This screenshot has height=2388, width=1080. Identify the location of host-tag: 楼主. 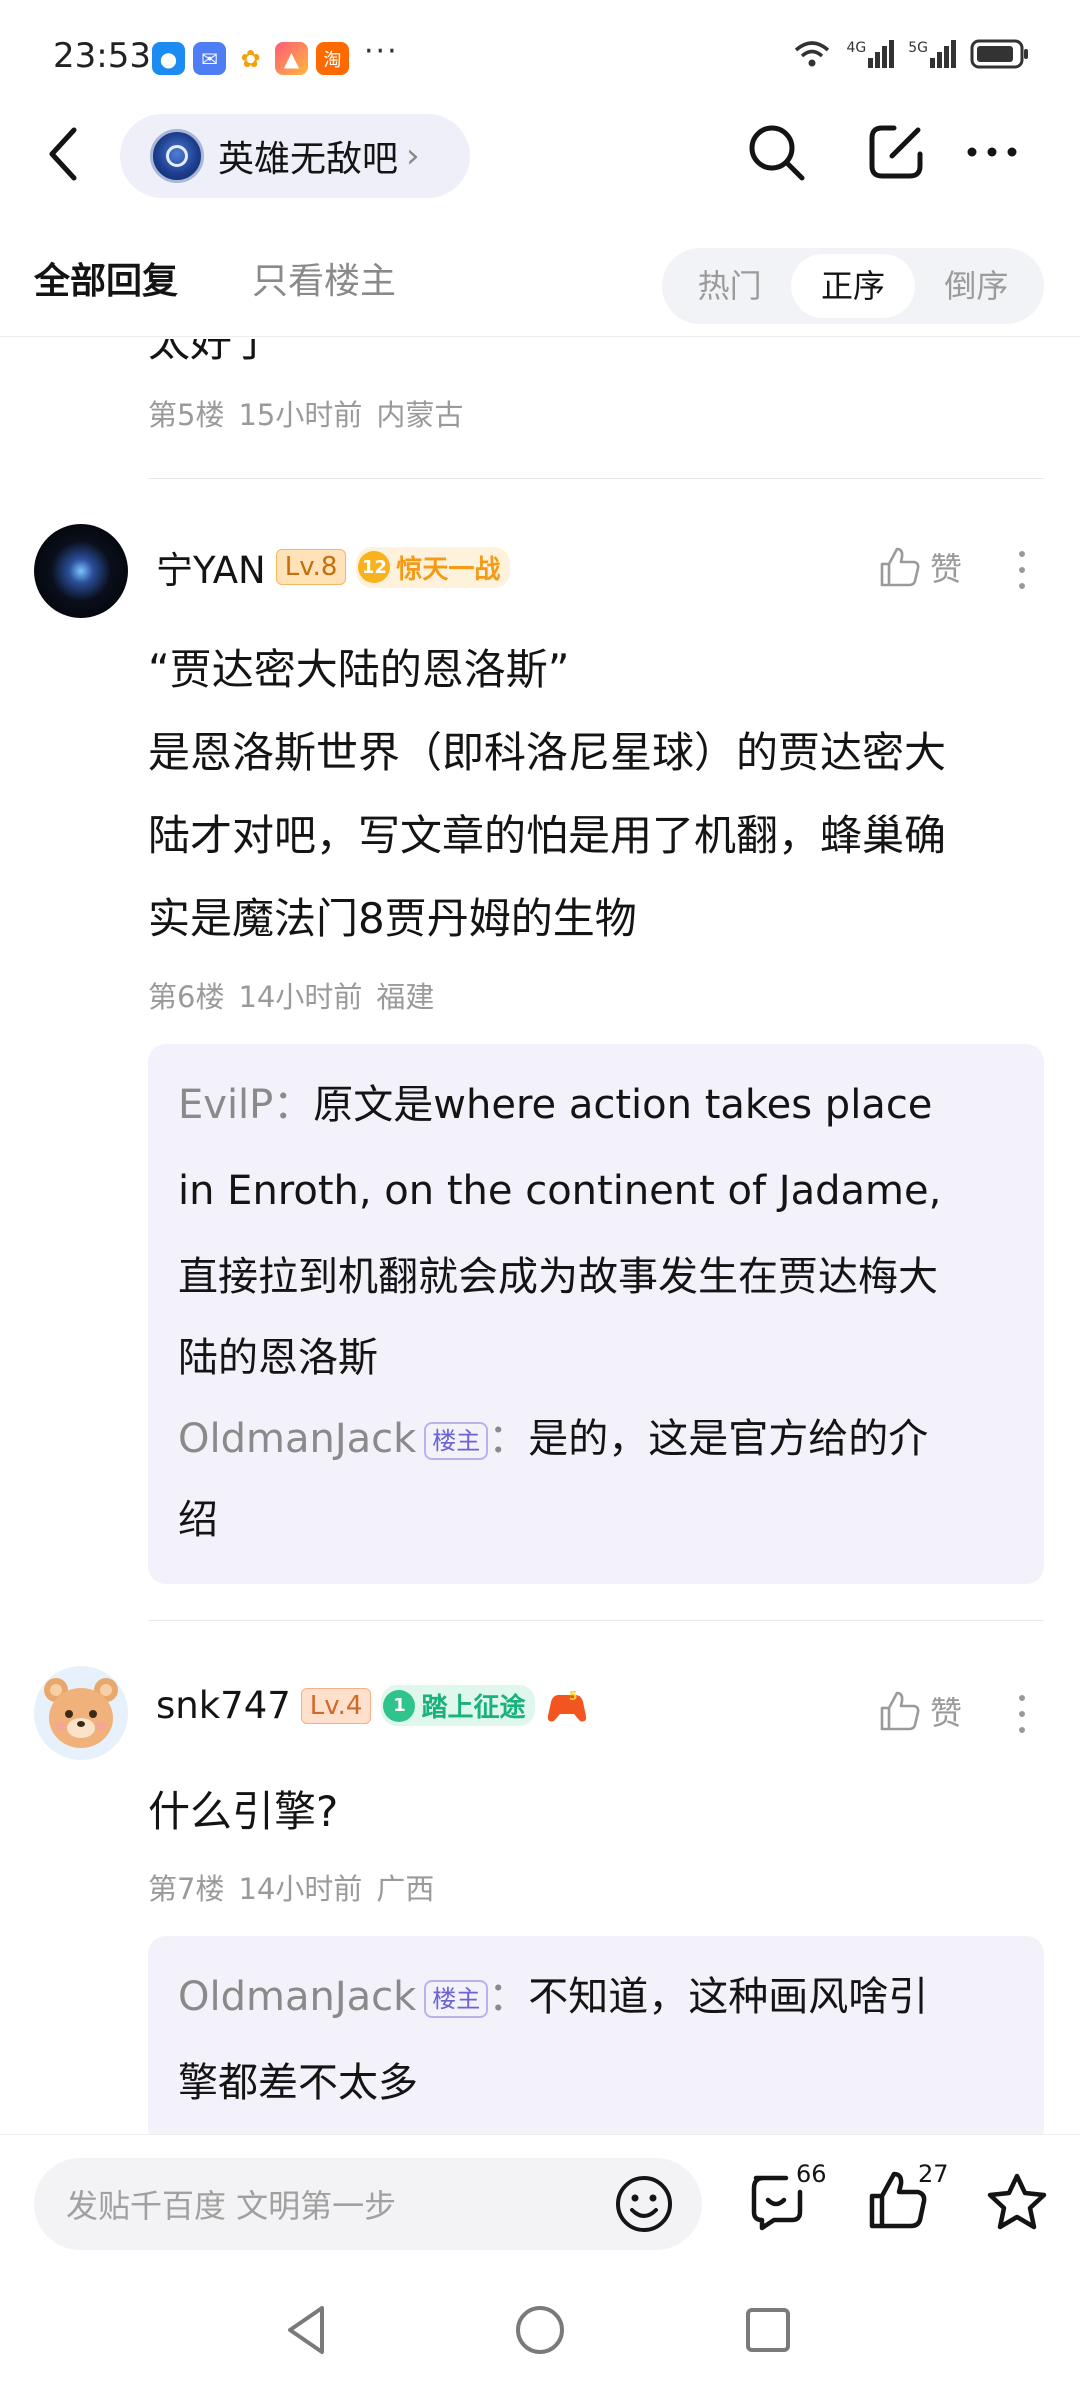
(456, 1999).